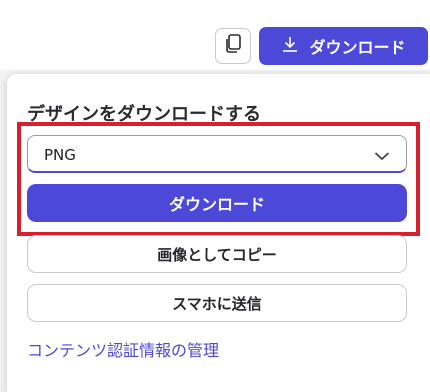  I want to click on copy-icon, so click(233, 46).